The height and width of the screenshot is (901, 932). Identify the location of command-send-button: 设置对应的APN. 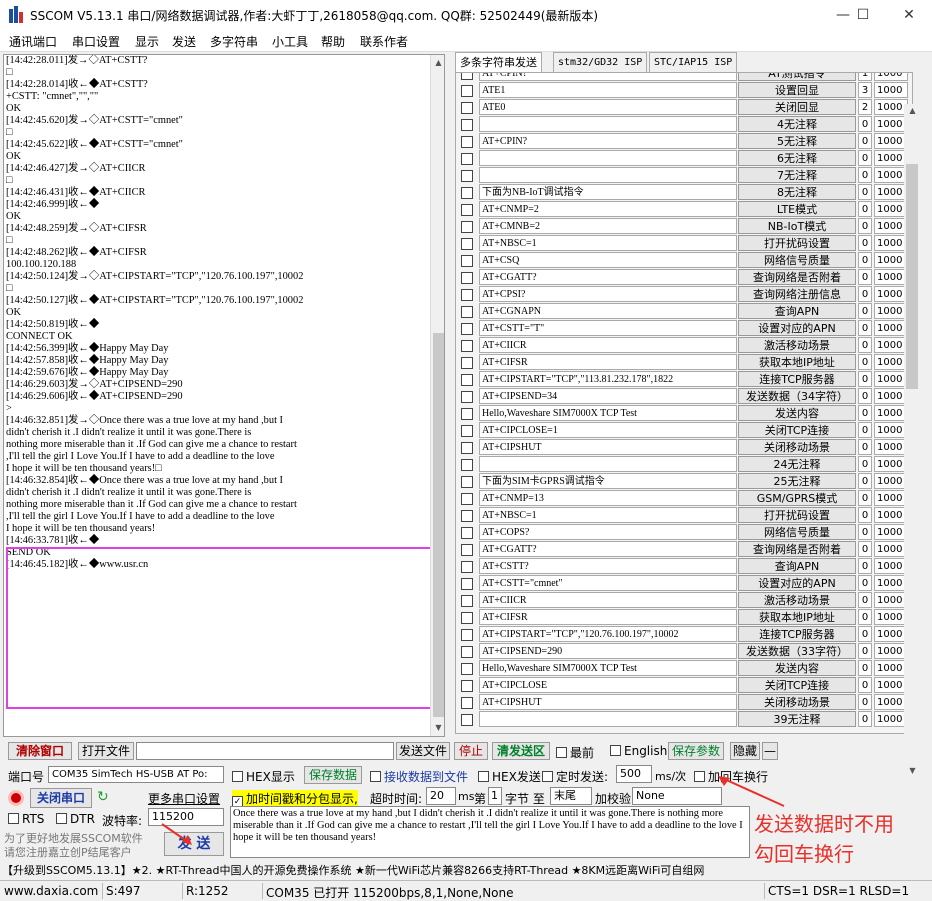
(797, 328).